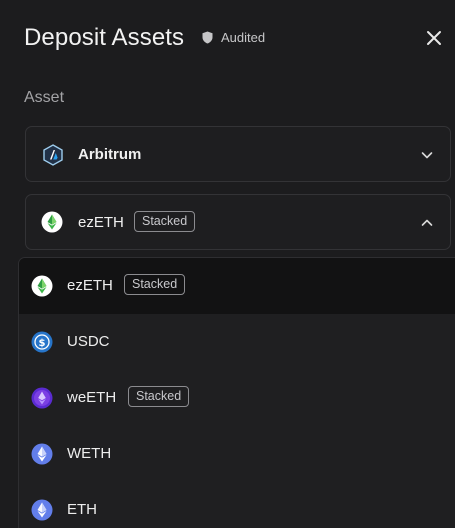 The image size is (455, 528). Describe the element at coordinates (90, 285) in the screenshot. I see `token-option-label: ezETH` at that location.